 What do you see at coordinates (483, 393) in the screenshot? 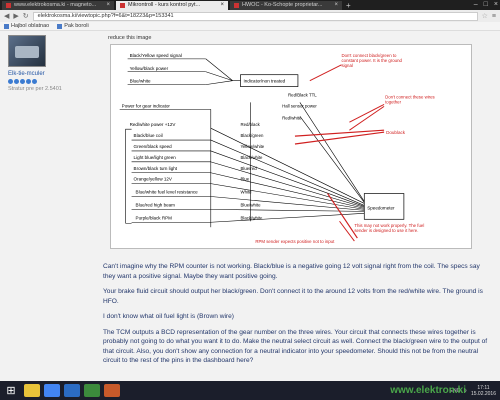
I see `clock-date: 15.02.2016` at bounding box center [483, 393].